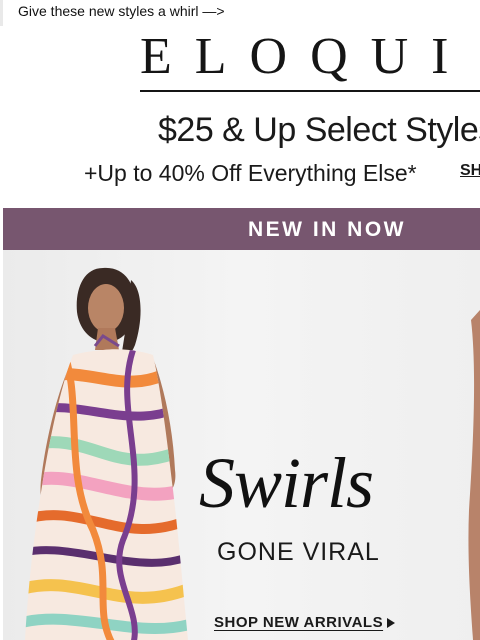 The width and height of the screenshot is (480, 640). I want to click on promo-shop-link: SHOP, so click(470, 171).